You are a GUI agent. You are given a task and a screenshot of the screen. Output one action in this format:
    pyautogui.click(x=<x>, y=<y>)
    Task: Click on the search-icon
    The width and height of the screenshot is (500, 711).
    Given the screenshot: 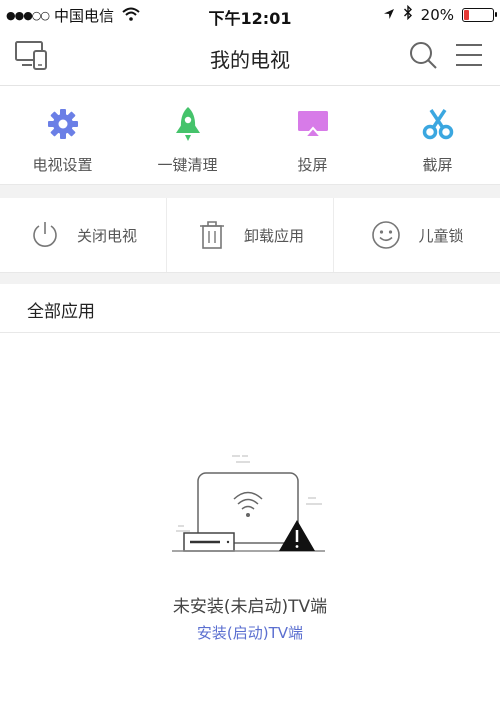 What is the action you would take?
    pyautogui.click(x=423, y=57)
    